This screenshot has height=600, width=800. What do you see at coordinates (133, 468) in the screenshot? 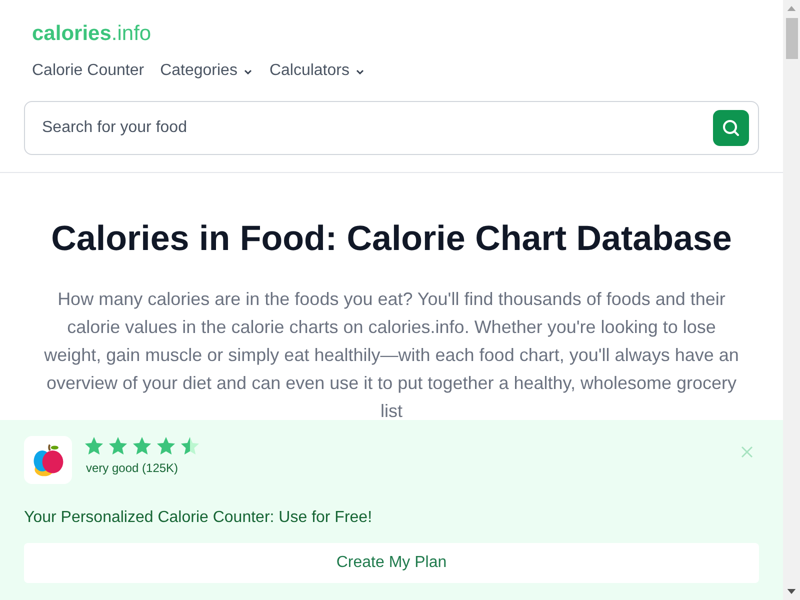
I see `rating-text: very good (125K)` at bounding box center [133, 468].